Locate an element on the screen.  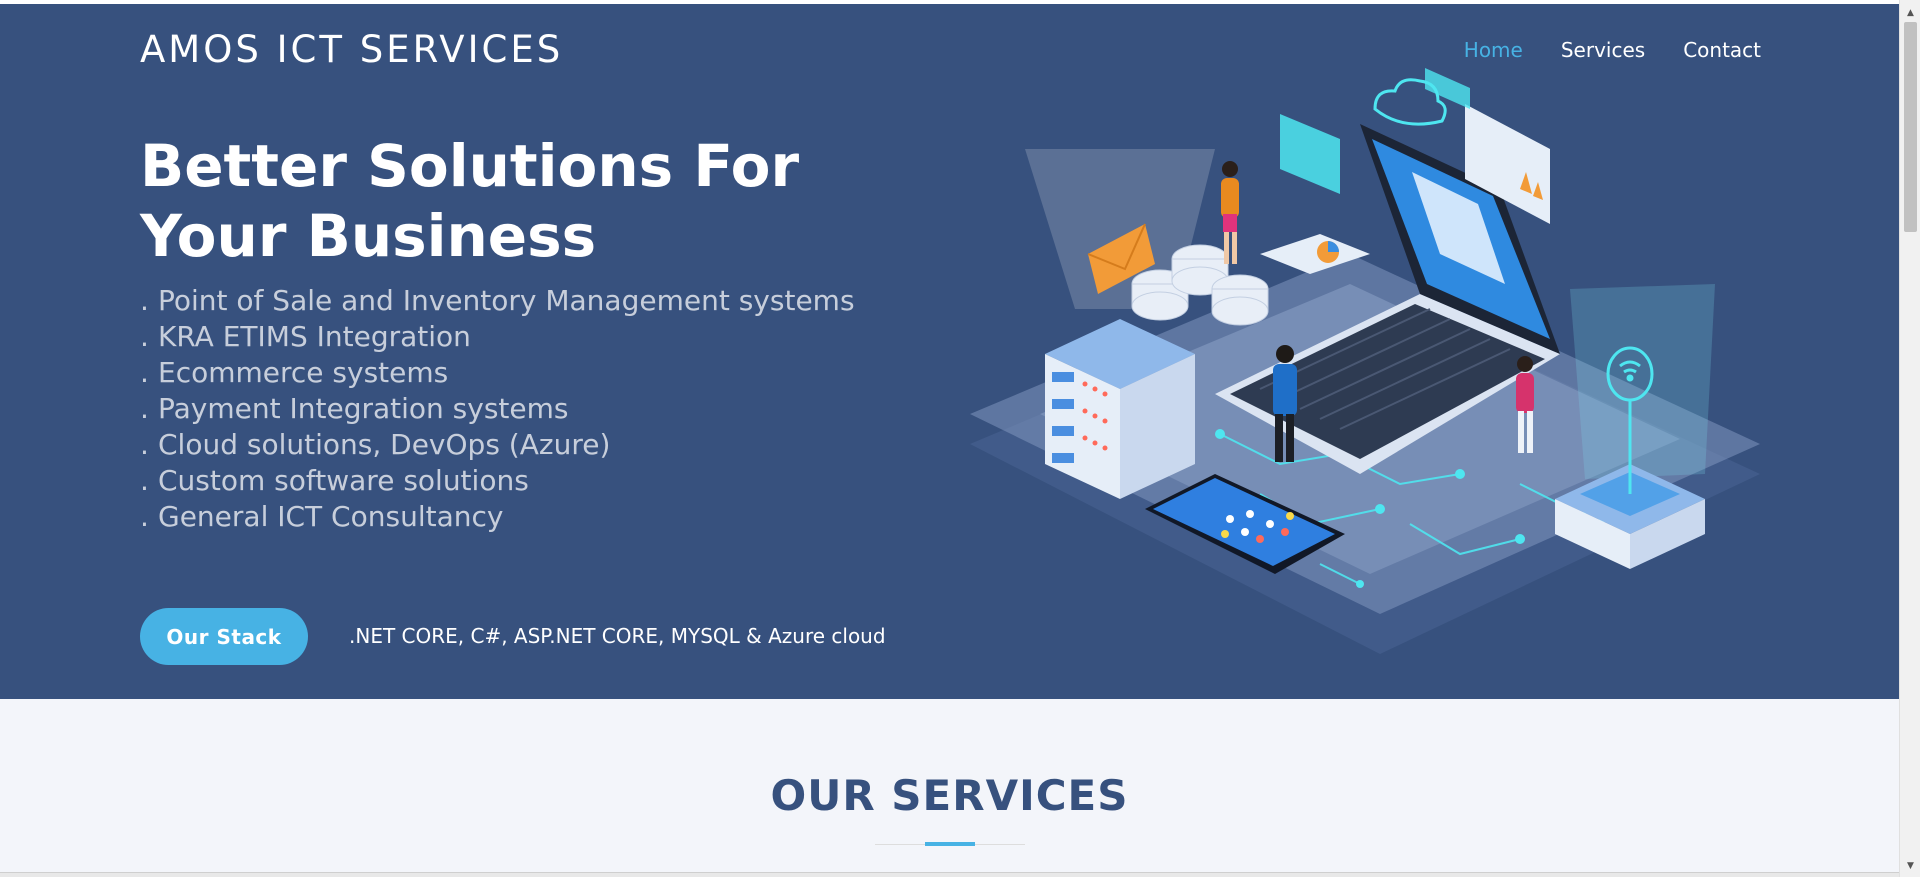
scroll-up-icon: ▲ is located at coordinates (1910, 13).